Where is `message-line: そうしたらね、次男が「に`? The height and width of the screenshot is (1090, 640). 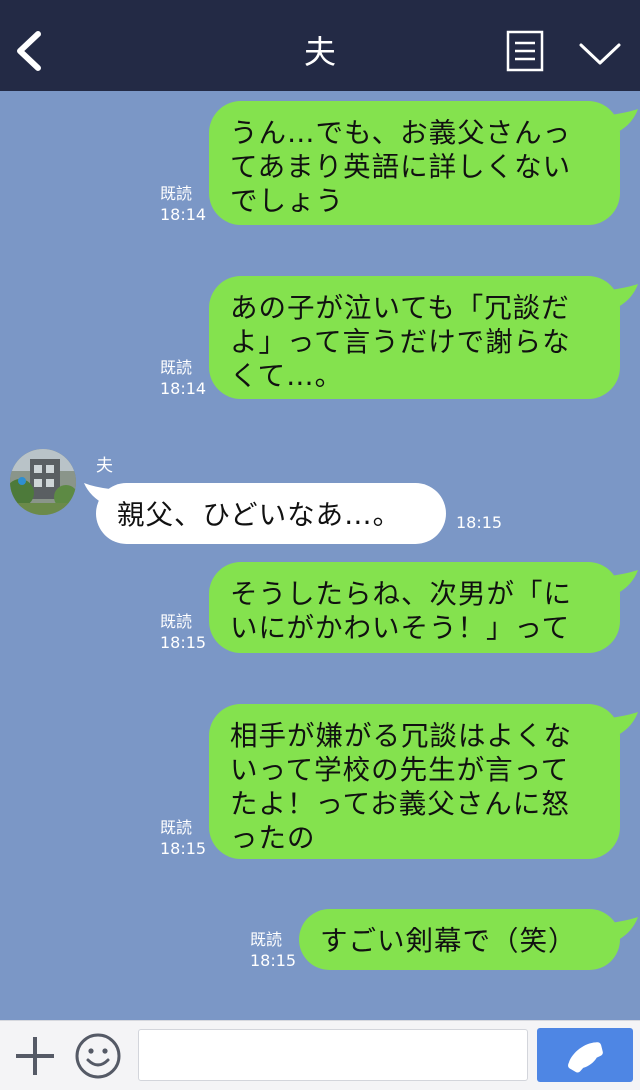
message-line: そうしたらね、次男が「に is located at coordinates (401, 594).